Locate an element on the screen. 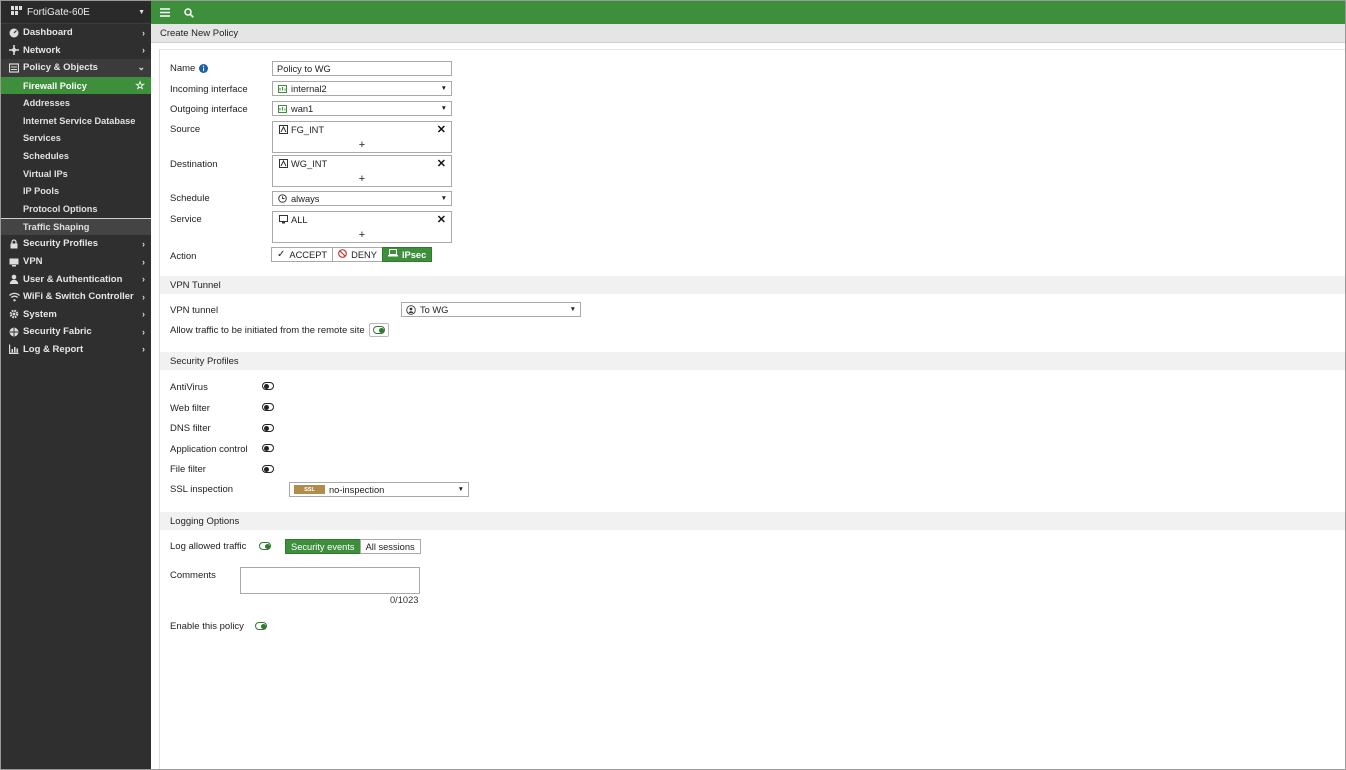 This screenshot has height=770, width=1346. check-icon: ✓ is located at coordinates (281, 254).